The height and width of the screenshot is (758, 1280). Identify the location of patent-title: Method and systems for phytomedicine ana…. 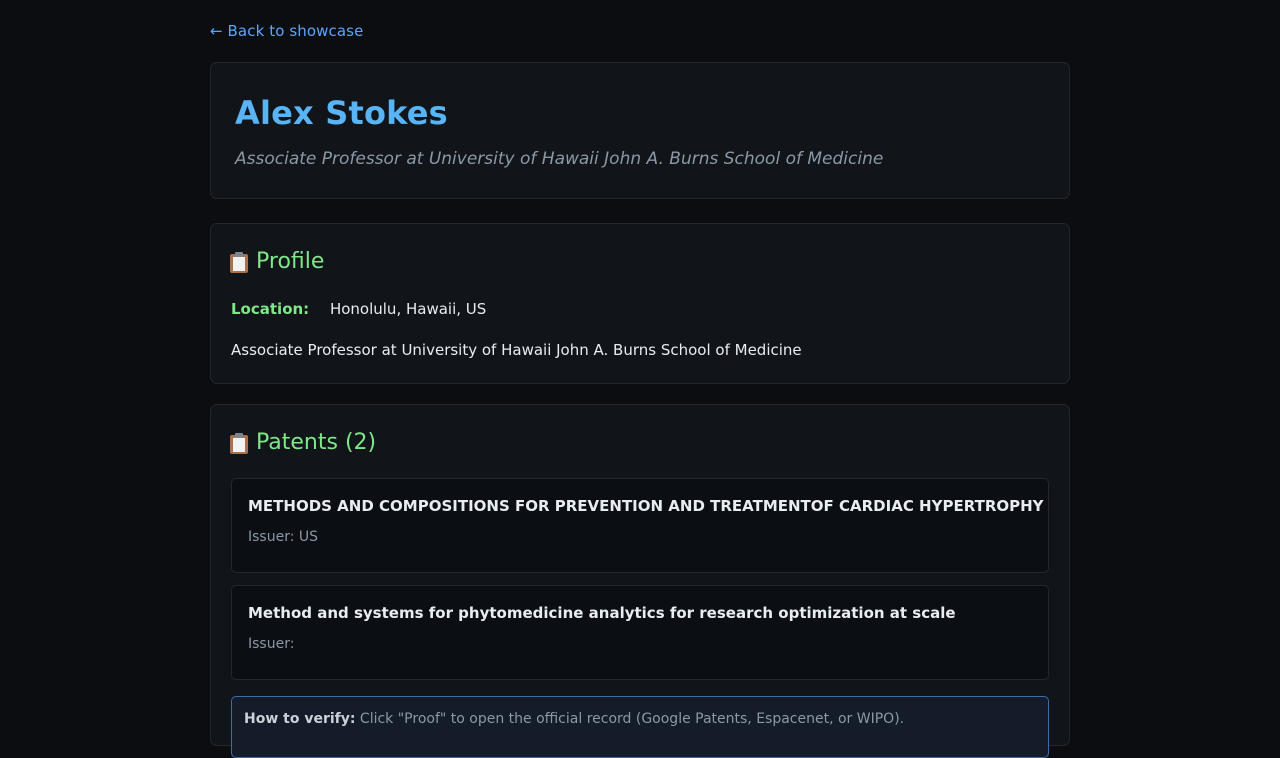
(602, 613).